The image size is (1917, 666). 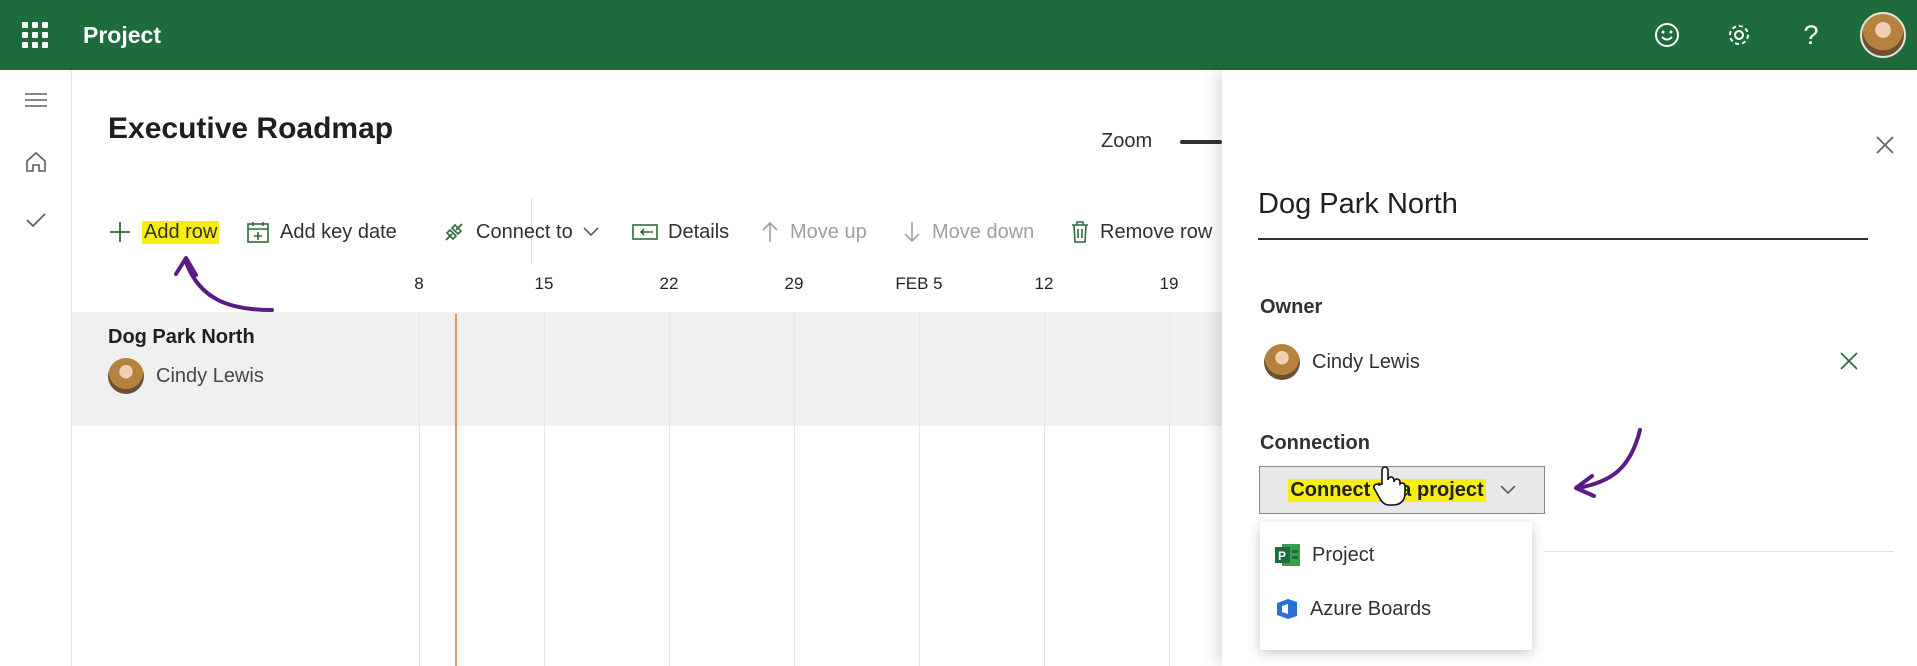 What do you see at coordinates (36, 368) in the screenshot?
I see `left-rail` at bounding box center [36, 368].